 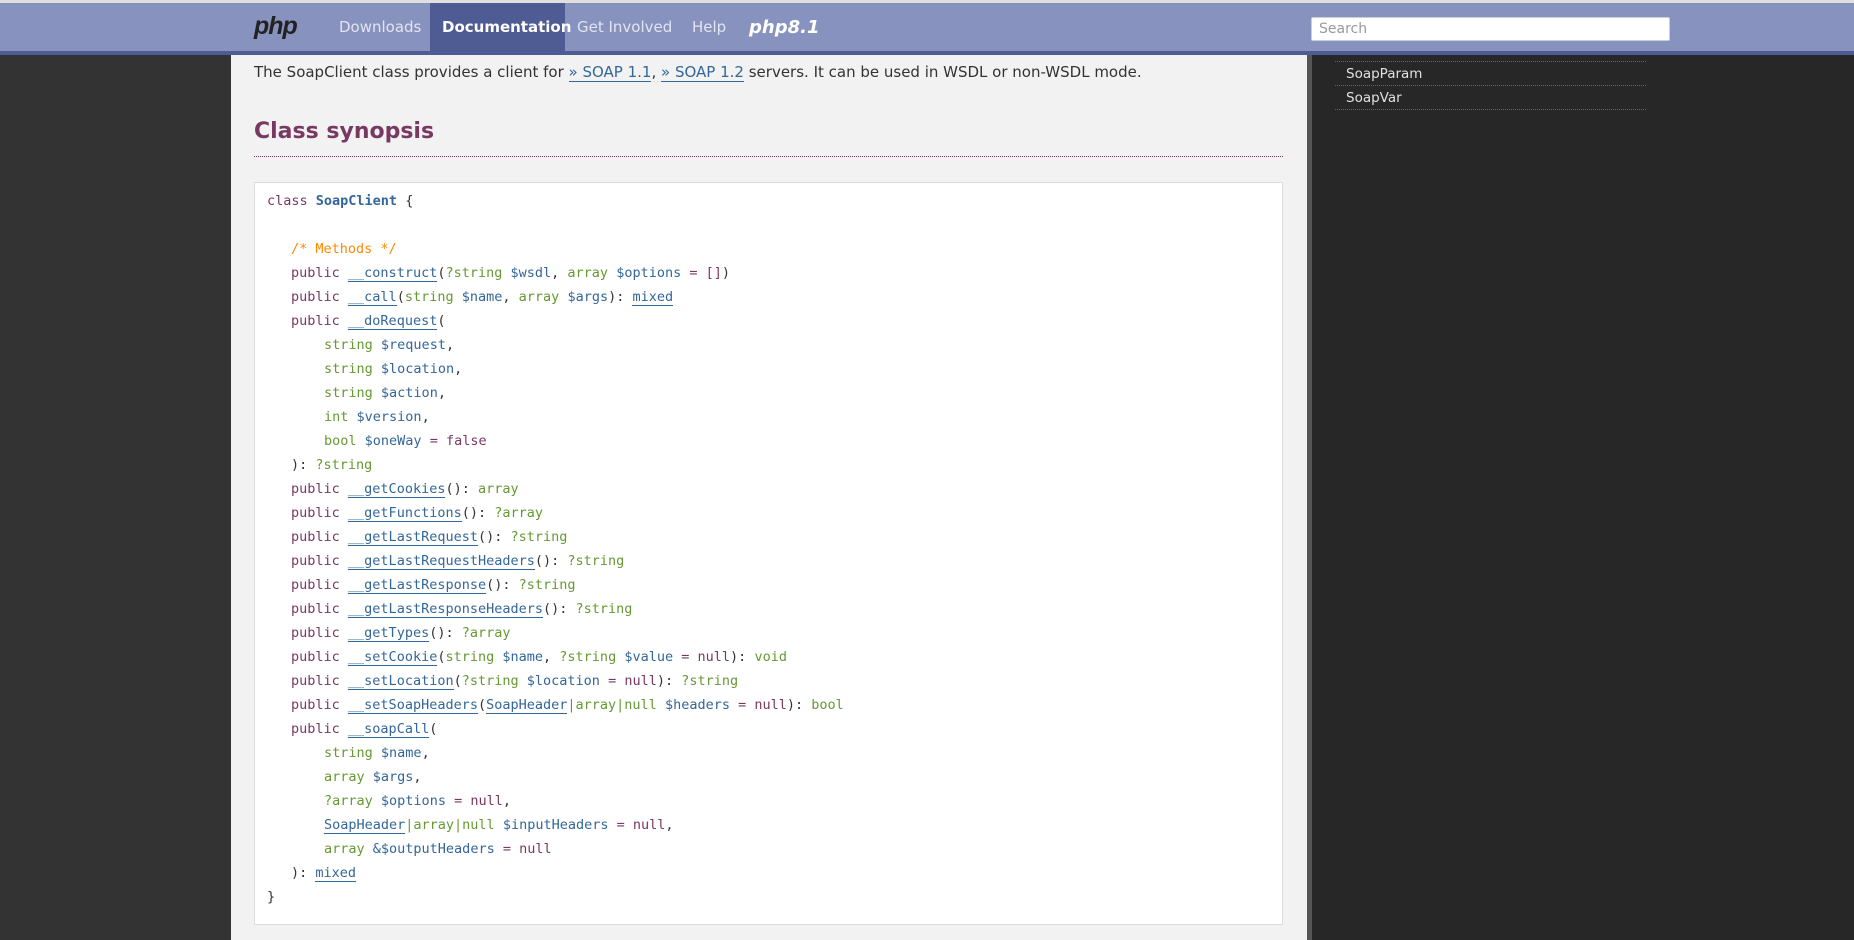 I want to click on synopsis-close-brace: }, so click(x=271, y=897).